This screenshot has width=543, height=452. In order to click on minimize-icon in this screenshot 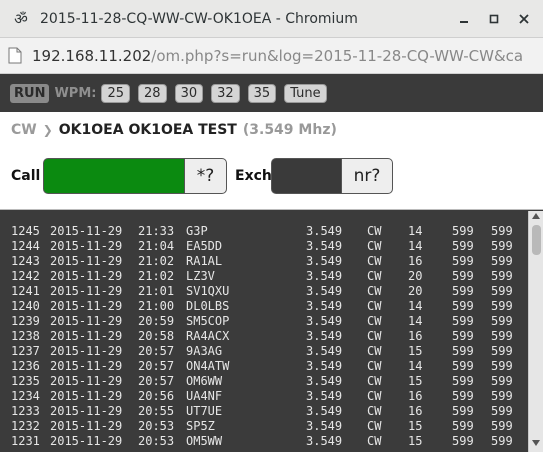, I will do `click(464, 19)`.